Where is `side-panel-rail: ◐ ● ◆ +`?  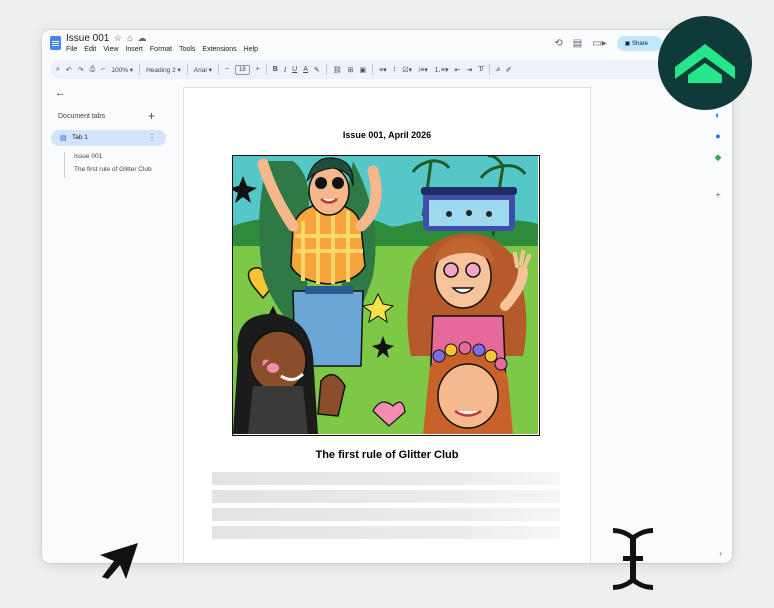 side-panel-rail: ◐ ● ◆ + is located at coordinates (718, 155).